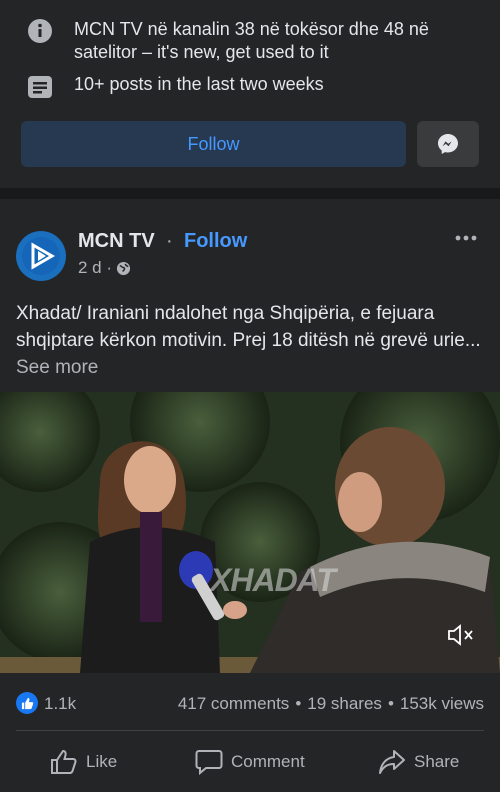 The width and height of the screenshot is (500, 792). I want to click on section-divider, so click(250, 193).